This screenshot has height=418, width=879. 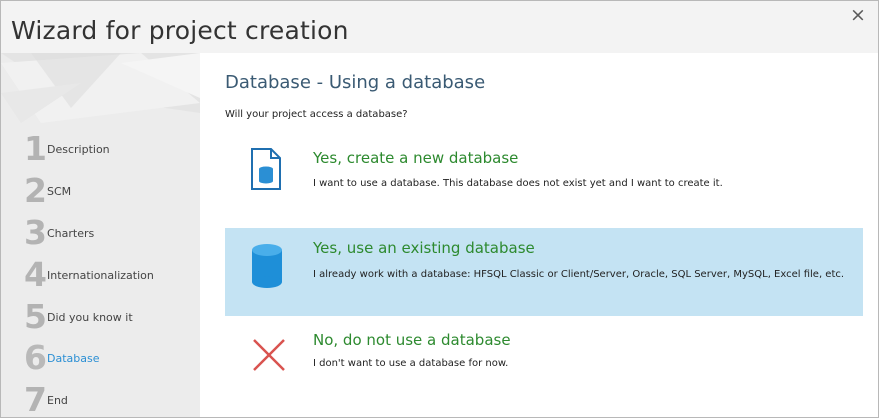 What do you see at coordinates (35, 357) in the screenshot?
I see `step-number: 6` at bounding box center [35, 357].